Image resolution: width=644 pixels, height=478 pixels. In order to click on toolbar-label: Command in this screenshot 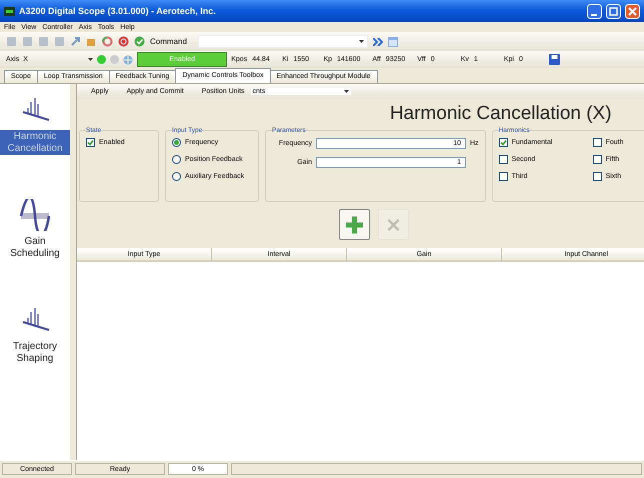, I will do `click(168, 41)`.